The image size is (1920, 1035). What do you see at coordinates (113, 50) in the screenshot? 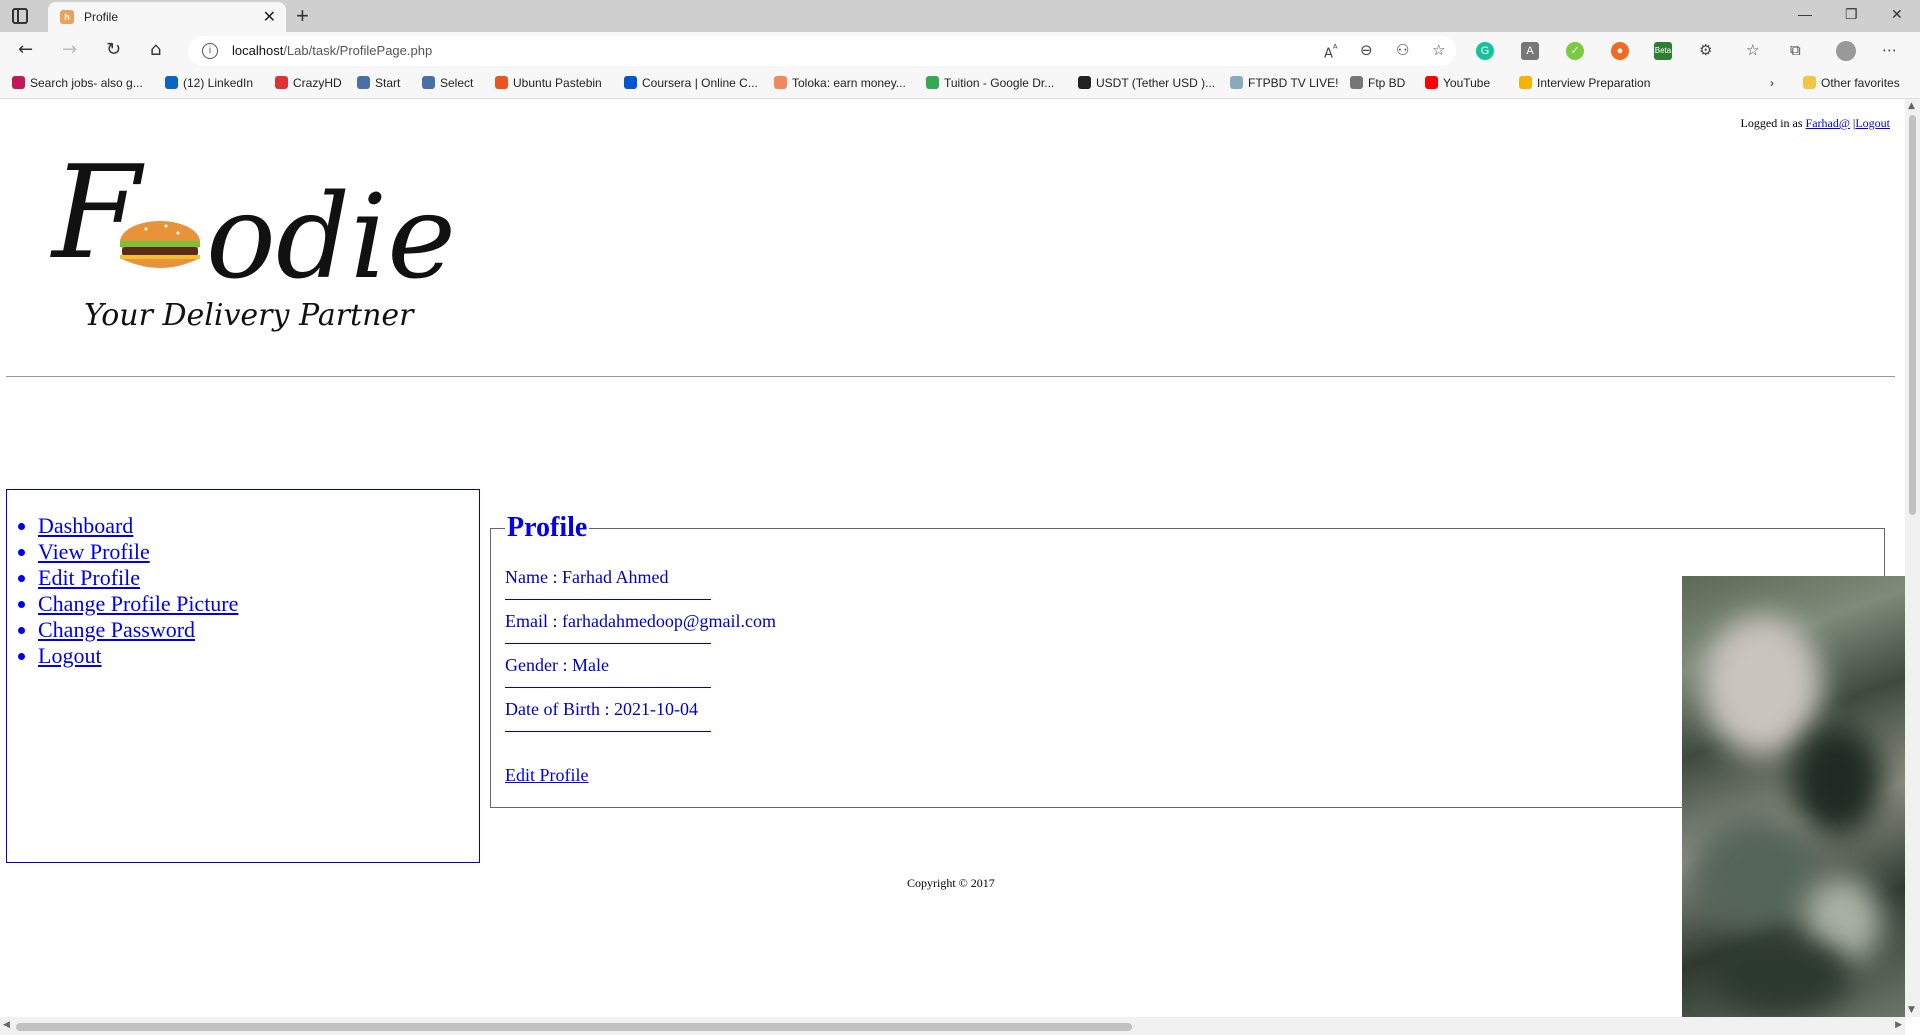
I see `refresh-icon: ↻` at bounding box center [113, 50].